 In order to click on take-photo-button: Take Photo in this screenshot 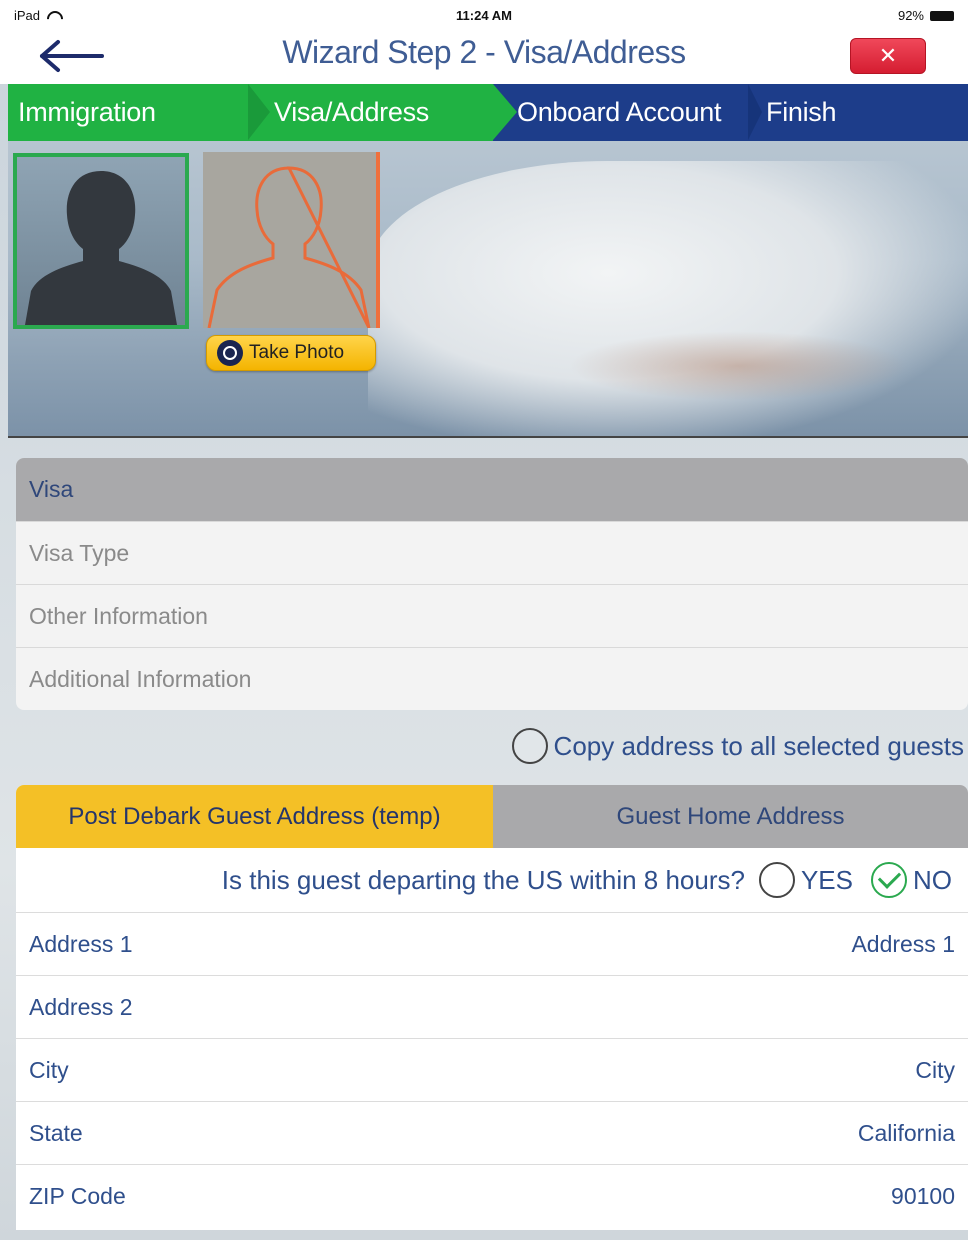, I will do `click(291, 353)`.